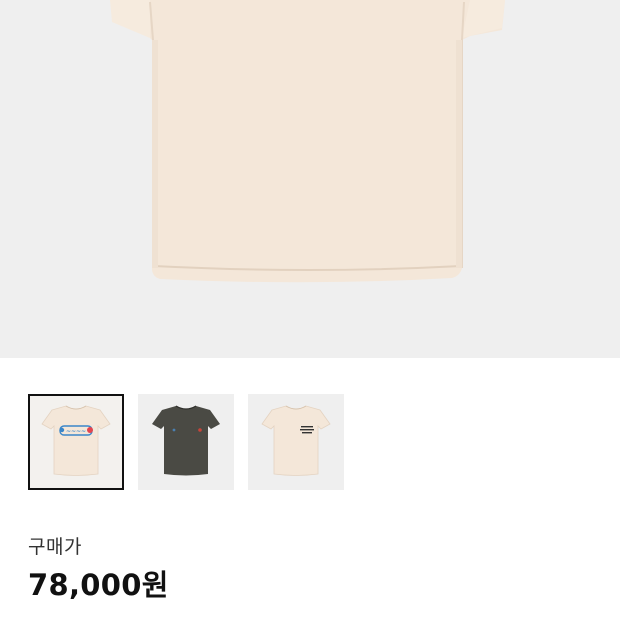 The image size is (620, 620). I want to click on tshirt-cream-graphic-icon: ~~~~, so click(76, 440).